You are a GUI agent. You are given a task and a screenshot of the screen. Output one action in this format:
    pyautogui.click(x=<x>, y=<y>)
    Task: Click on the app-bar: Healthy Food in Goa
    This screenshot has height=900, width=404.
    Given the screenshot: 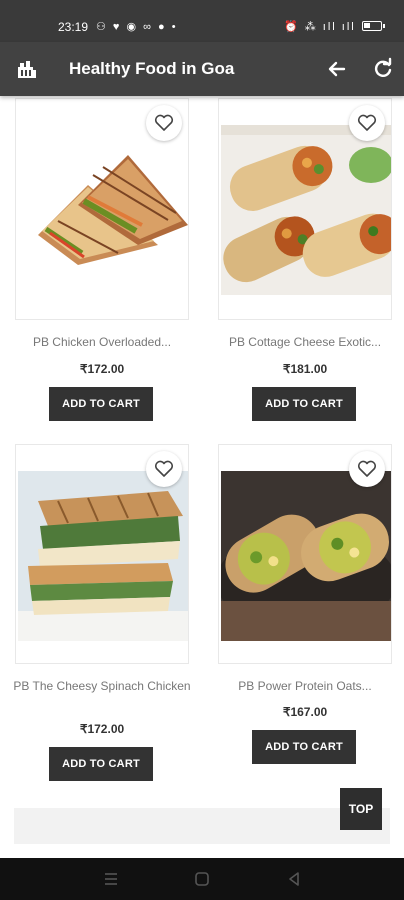 What is the action you would take?
    pyautogui.click(x=202, y=69)
    